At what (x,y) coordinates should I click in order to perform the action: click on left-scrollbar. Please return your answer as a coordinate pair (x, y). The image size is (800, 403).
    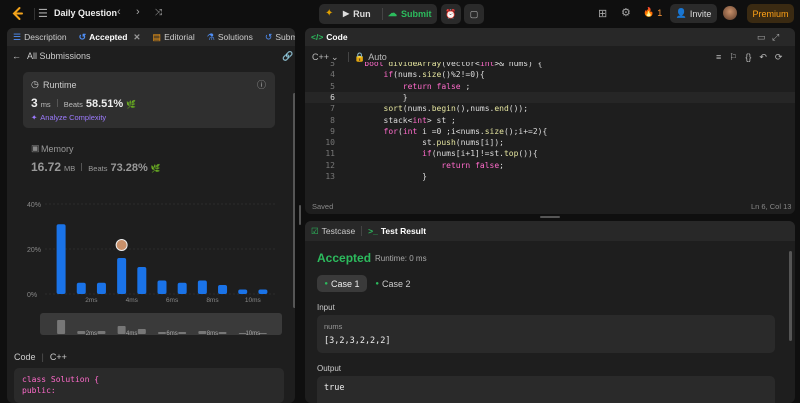
    Looking at the image, I should click on (294, 200).